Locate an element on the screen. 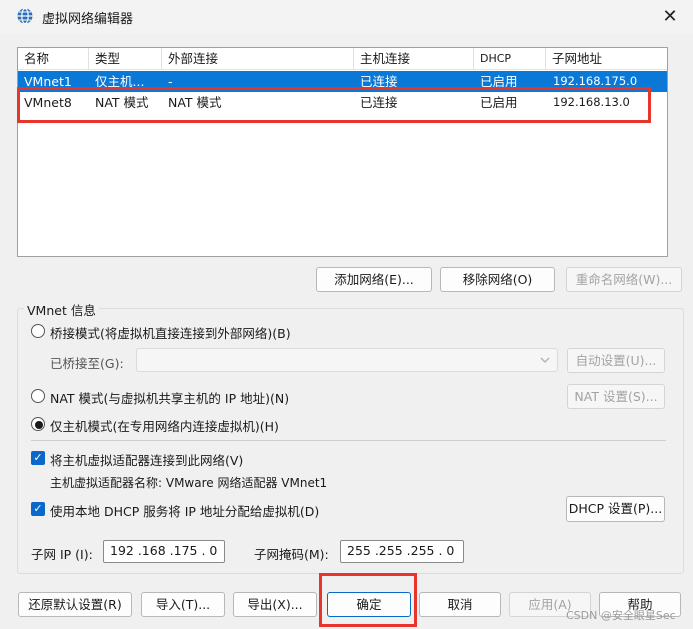 This screenshot has height=629, width=693. bridged-to-label: 已桥接至(G): is located at coordinates (87, 363).